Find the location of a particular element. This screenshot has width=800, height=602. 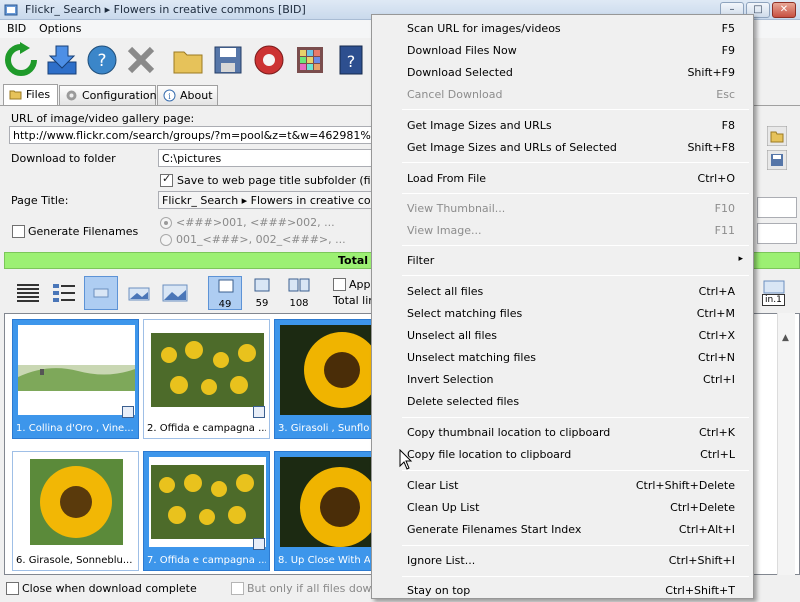

scroll-up-icon: ▲ is located at coordinates (785, 338).